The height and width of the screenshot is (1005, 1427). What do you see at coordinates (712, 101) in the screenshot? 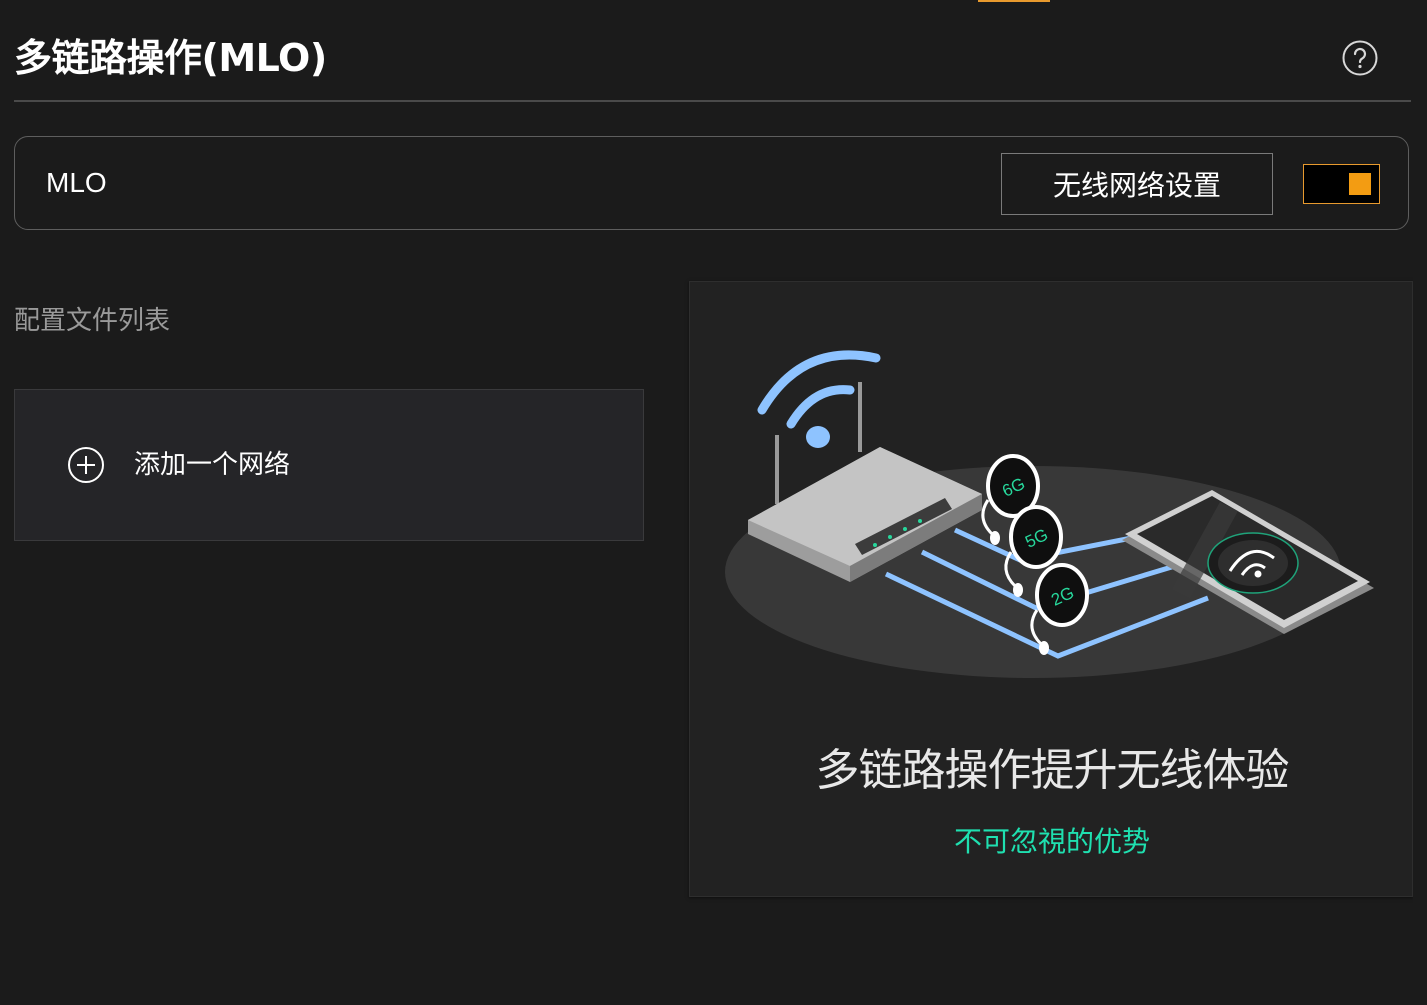
I see `title-divider` at bounding box center [712, 101].